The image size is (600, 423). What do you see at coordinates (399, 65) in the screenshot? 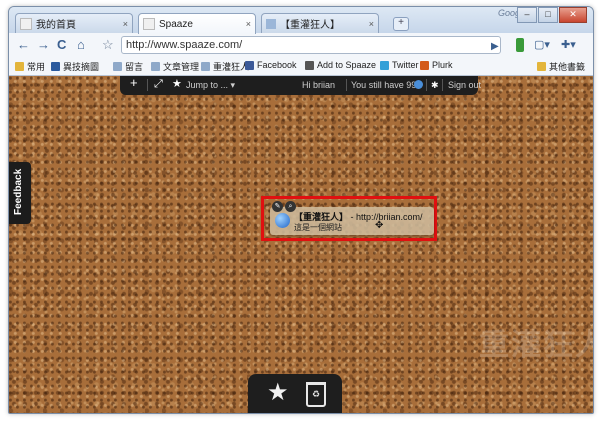
I see `bookmark-item: Twitter` at bounding box center [399, 65].